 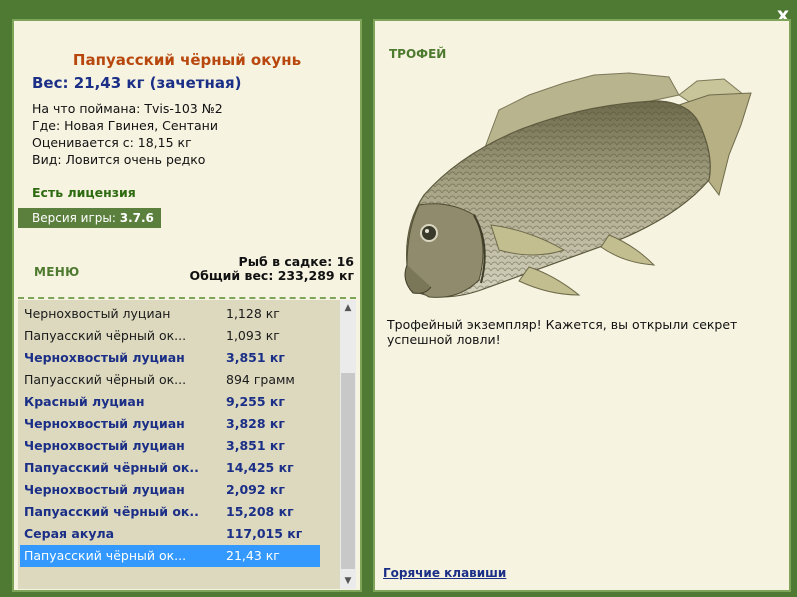 I want to click on catch-row: Серая акула 117,015 кг, so click(x=170, y=534).